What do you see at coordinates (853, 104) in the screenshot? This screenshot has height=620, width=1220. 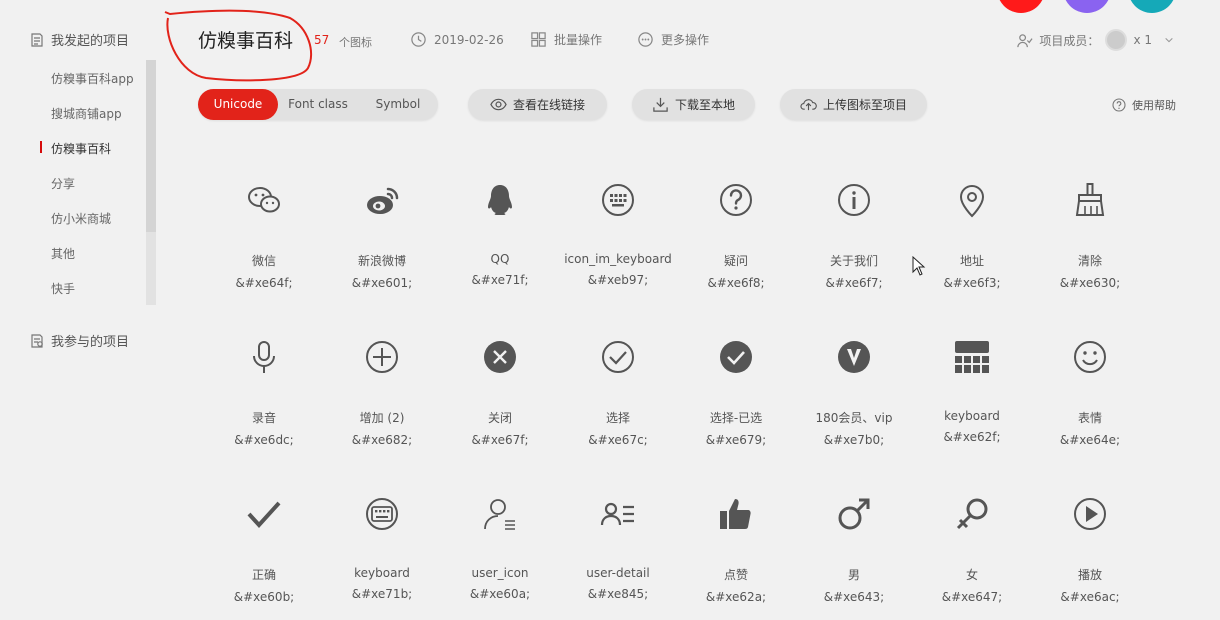 I see `upload-icons-button: 上传图标至项目` at bounding box center [853, 104].